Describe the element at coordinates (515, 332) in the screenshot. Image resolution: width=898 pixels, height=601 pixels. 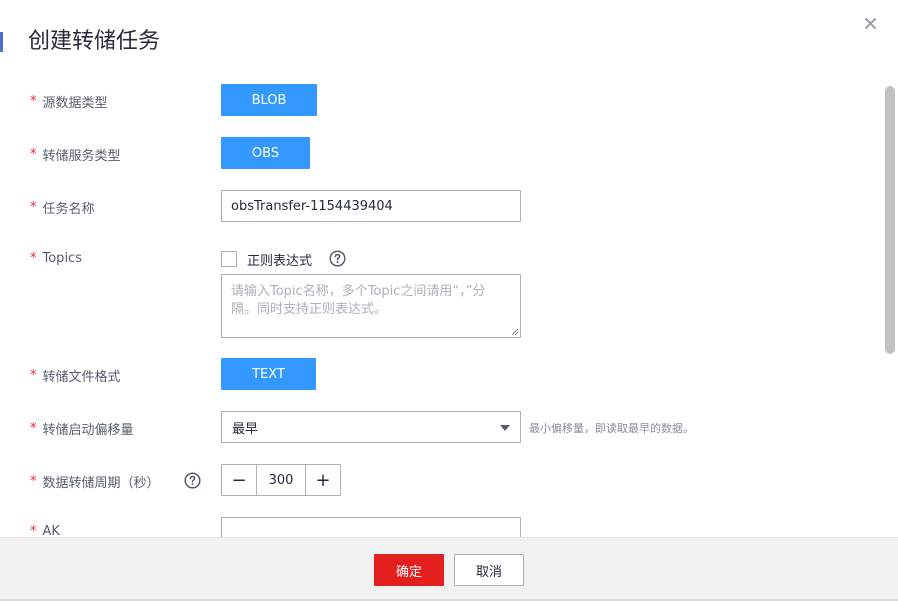
I see `resize-grip-icon` at that location.